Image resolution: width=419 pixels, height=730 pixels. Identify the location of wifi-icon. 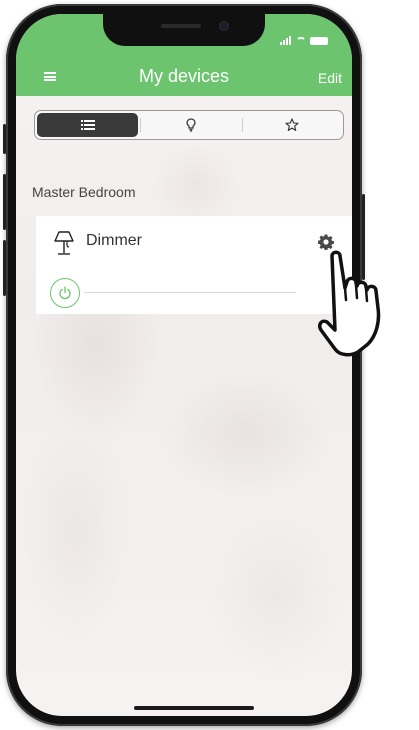
(301, 41).